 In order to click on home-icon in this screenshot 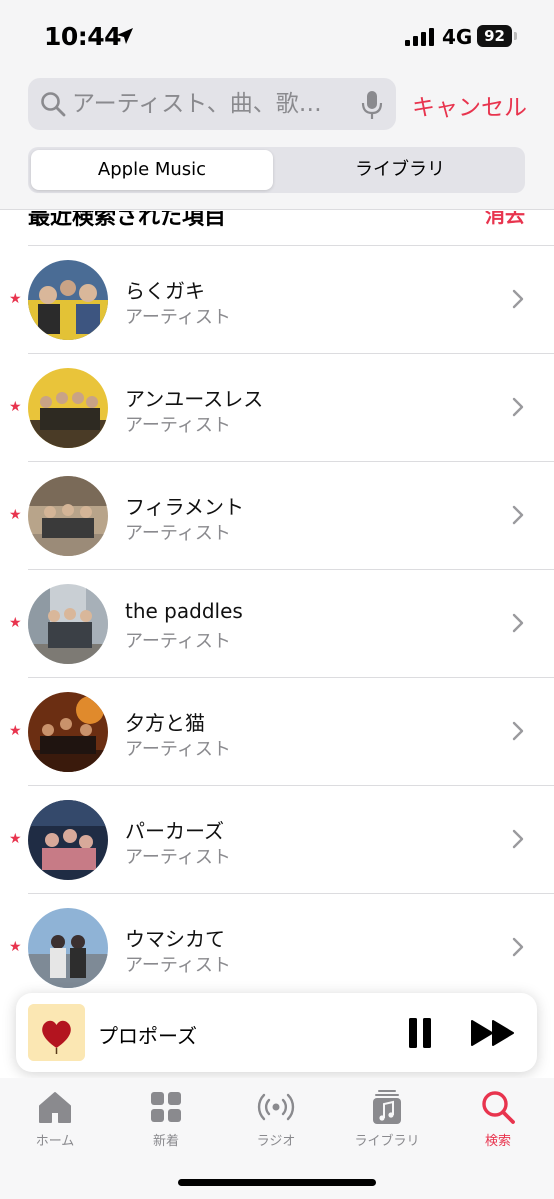, I will do `click(55, 1107)`.